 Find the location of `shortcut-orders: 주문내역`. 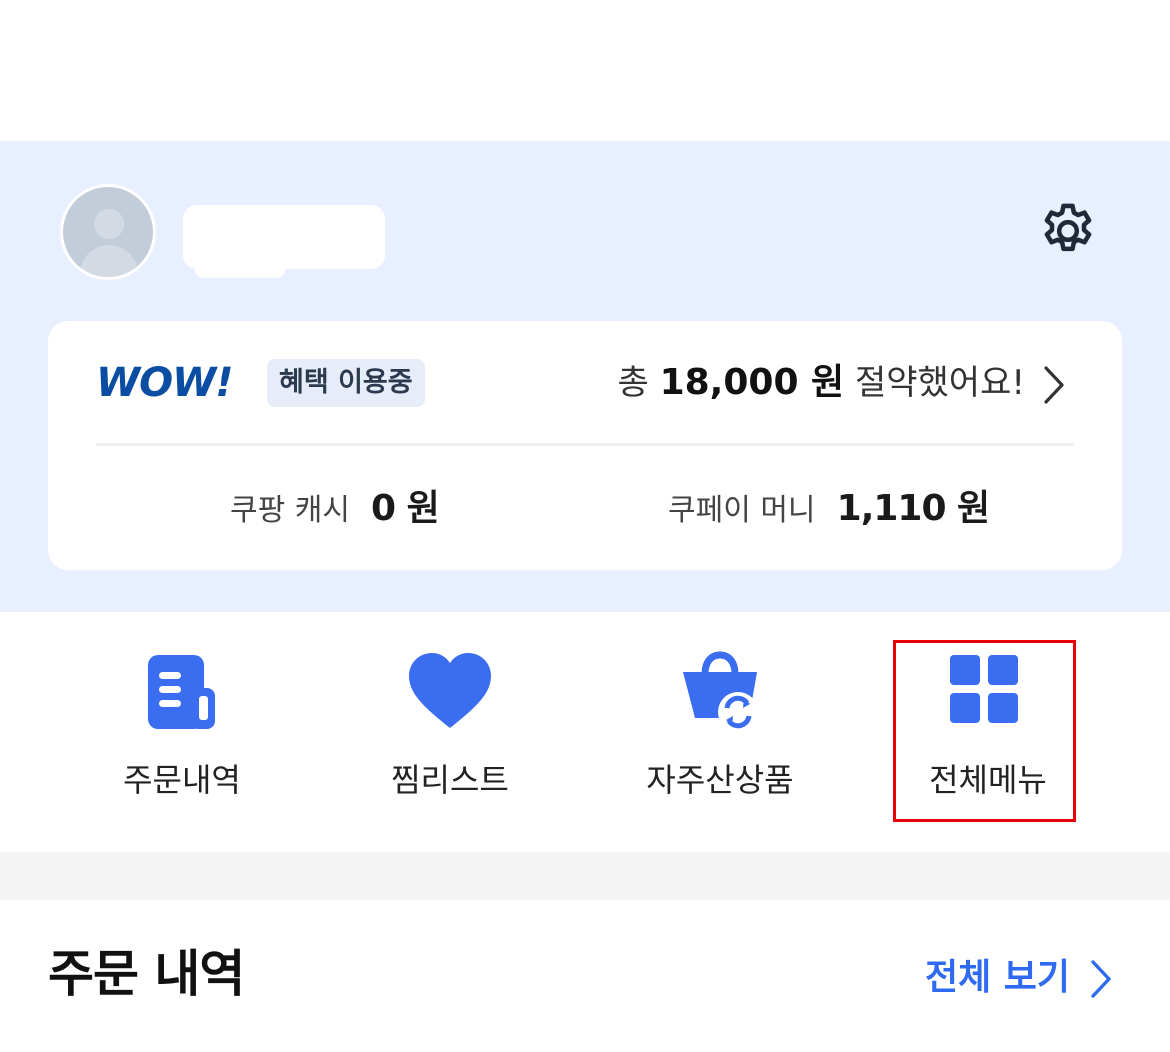

shortcut-orders: 주문내역 is located at coordinates (182, 728).